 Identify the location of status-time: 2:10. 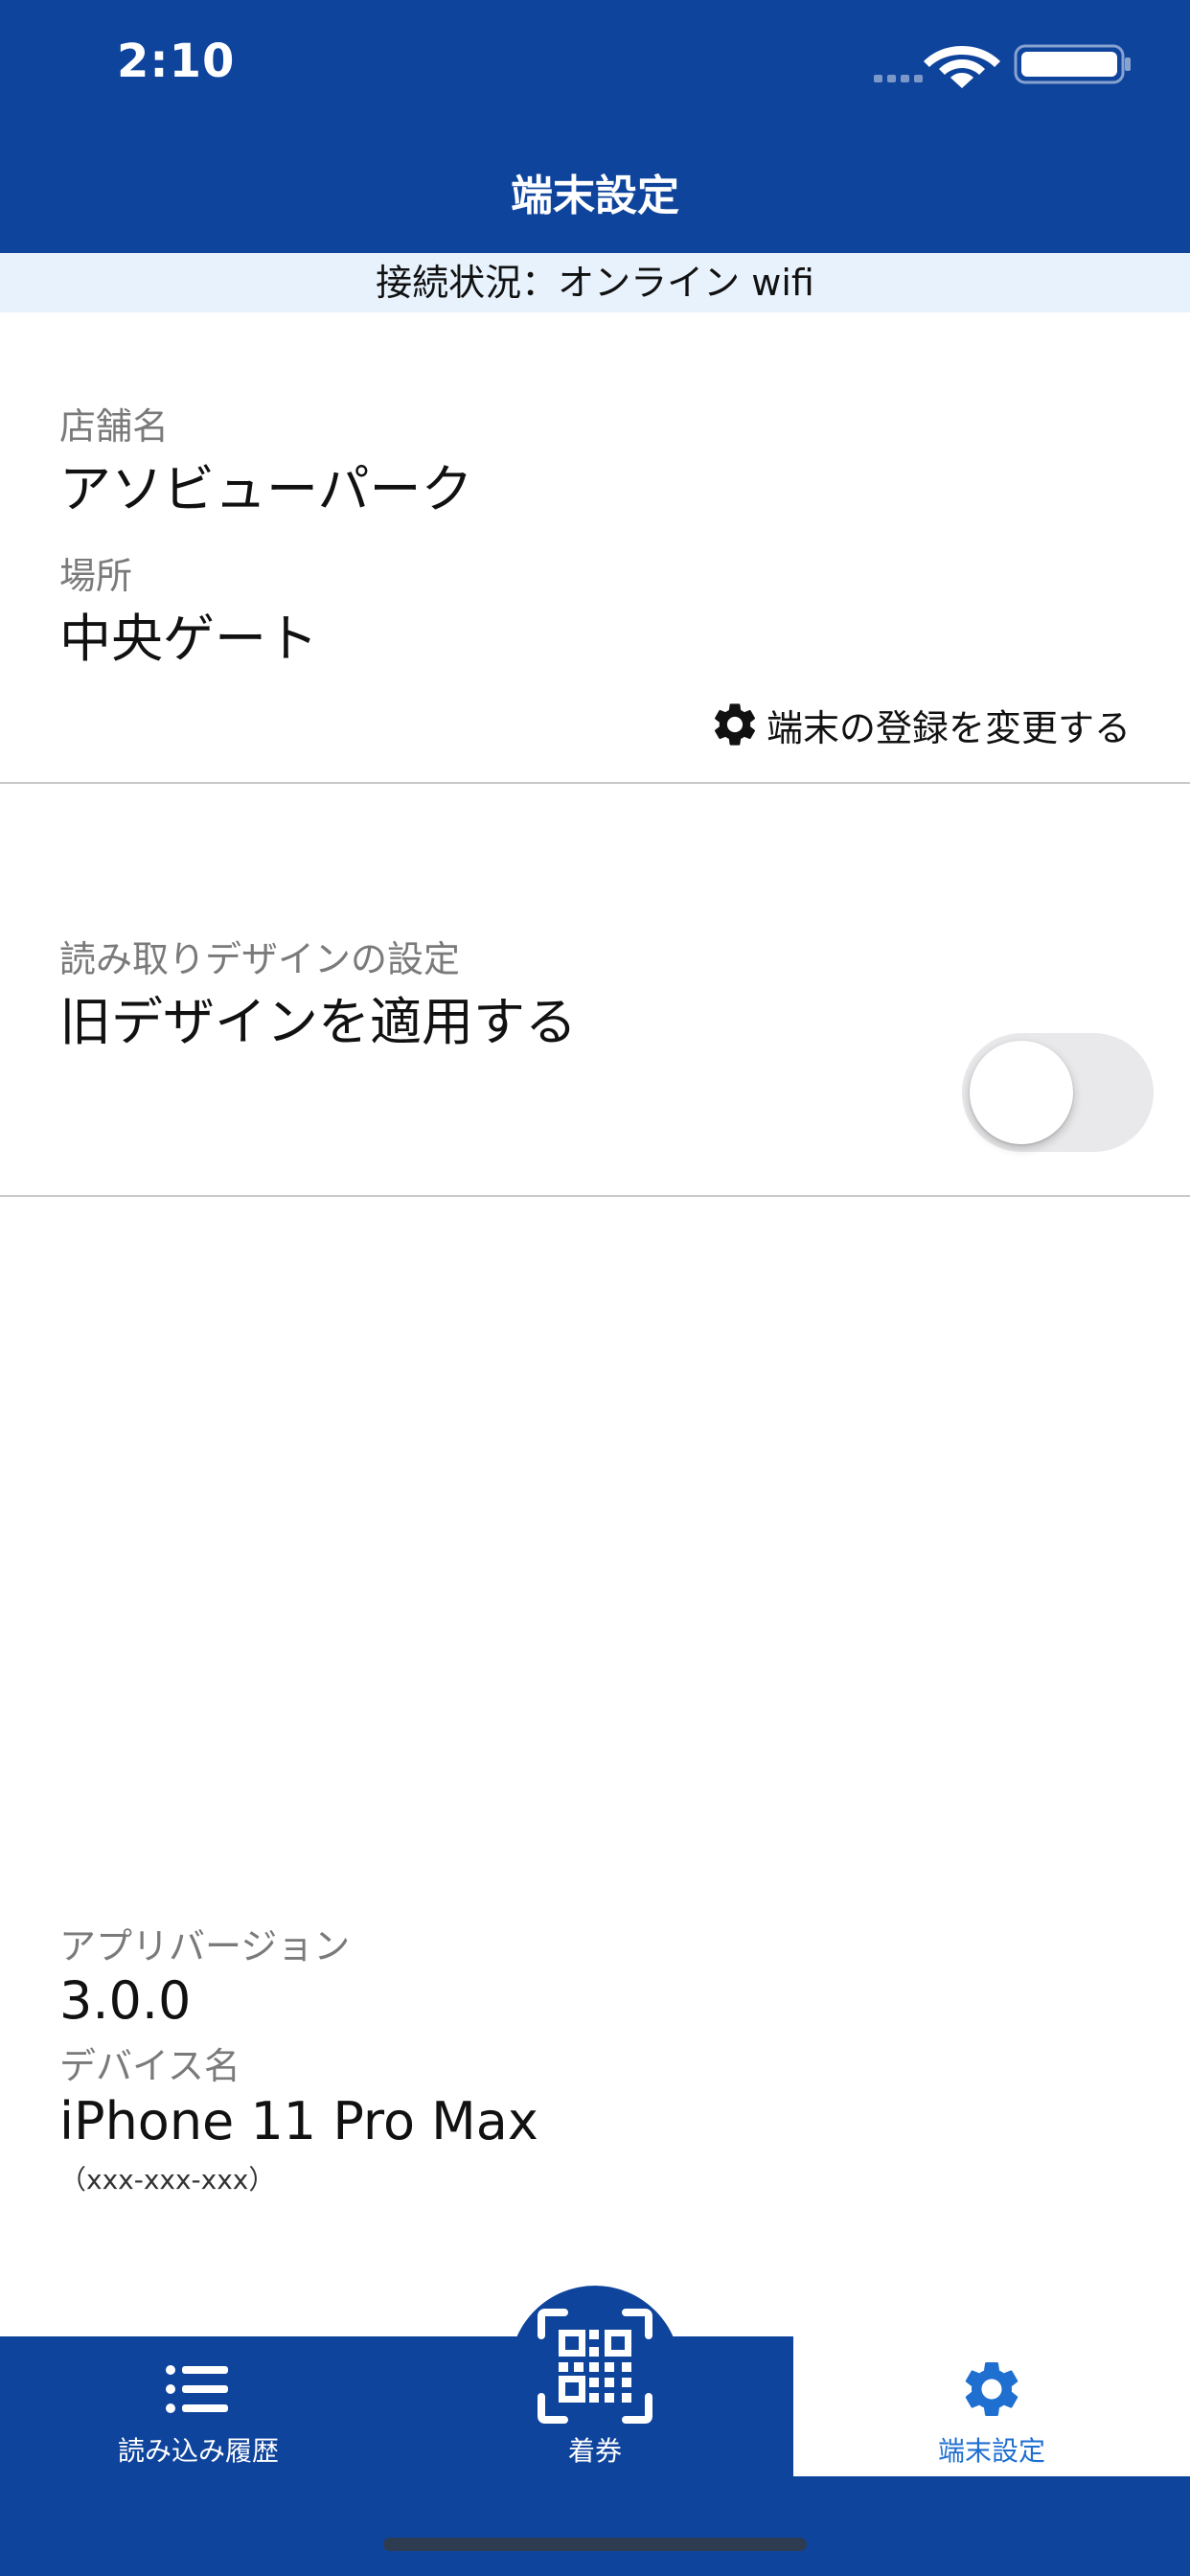
(177, 61).